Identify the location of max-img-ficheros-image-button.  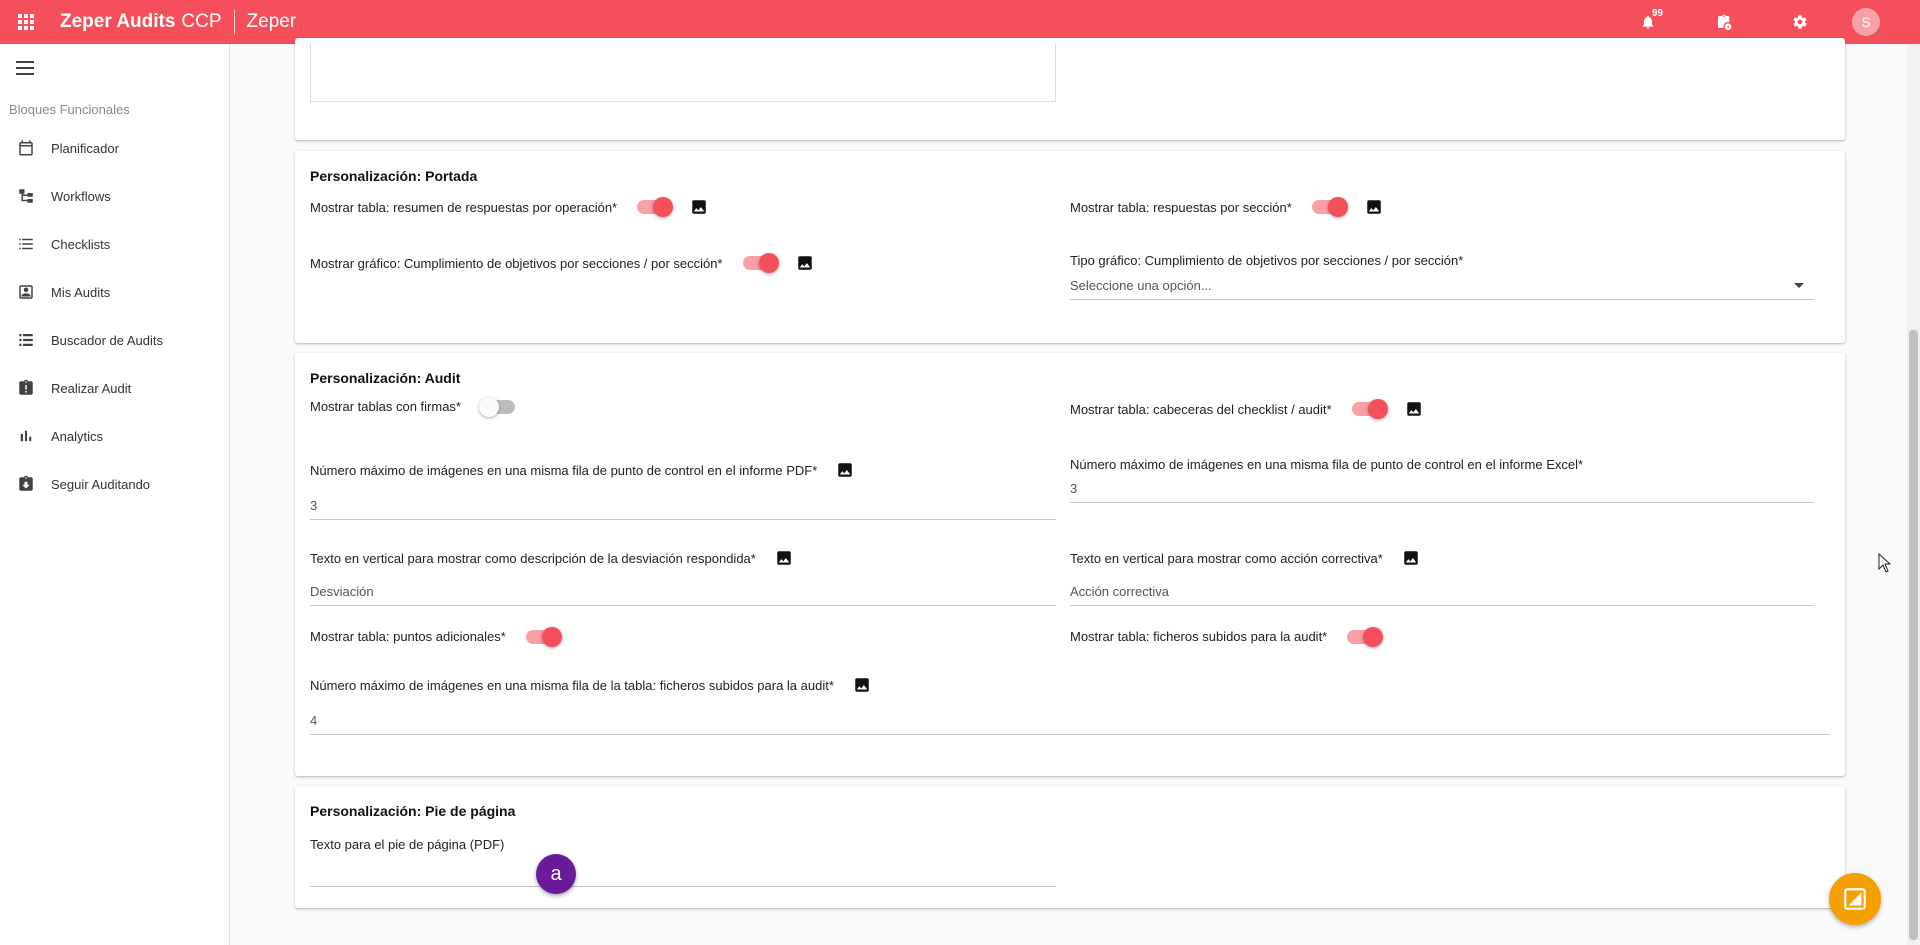
(862, 685).